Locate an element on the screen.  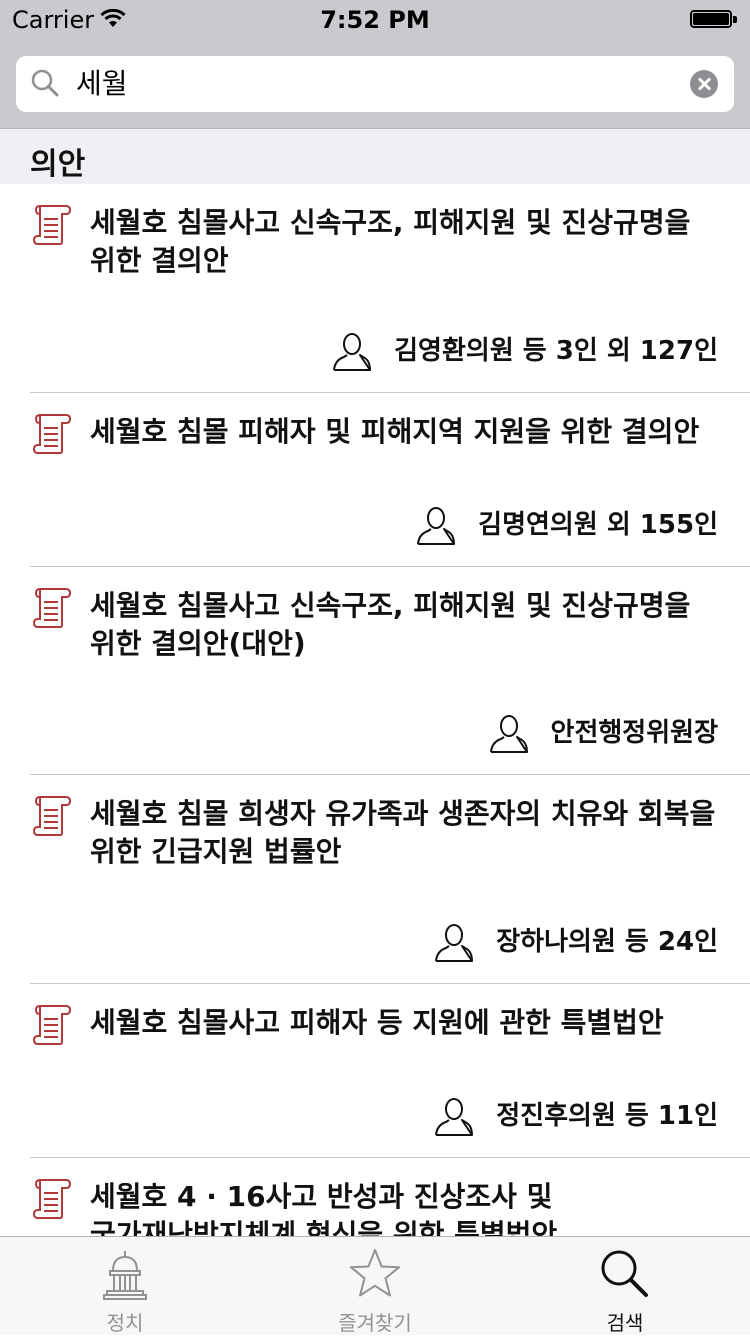
tab-bar: 정치 즐겨찾기 검색 is located at coordinates (375, 1285).